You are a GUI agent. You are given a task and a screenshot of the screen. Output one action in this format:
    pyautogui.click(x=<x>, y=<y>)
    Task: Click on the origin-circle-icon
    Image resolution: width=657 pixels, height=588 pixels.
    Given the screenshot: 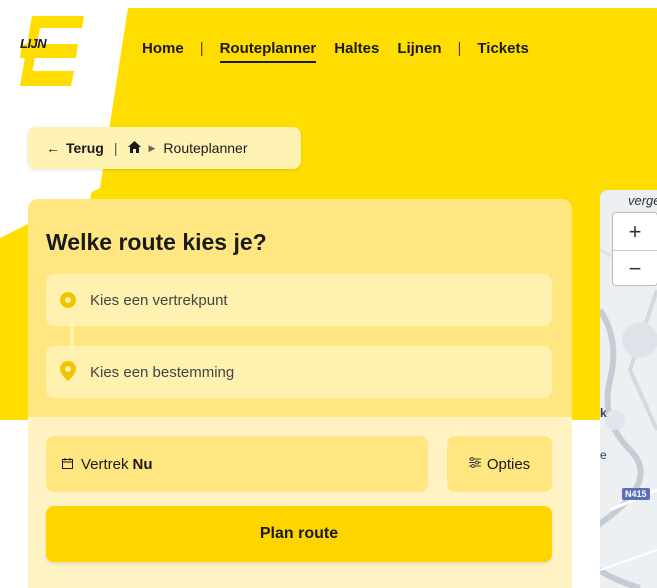 What is the action you would take?
    pyautogui.click(x=68, y=300)
    